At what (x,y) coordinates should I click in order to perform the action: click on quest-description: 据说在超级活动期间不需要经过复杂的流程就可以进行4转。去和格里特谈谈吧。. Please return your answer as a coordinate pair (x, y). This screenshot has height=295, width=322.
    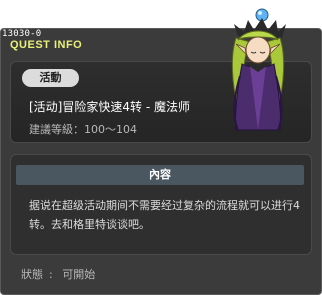
    Looking at the image, I should click on (164, 215).